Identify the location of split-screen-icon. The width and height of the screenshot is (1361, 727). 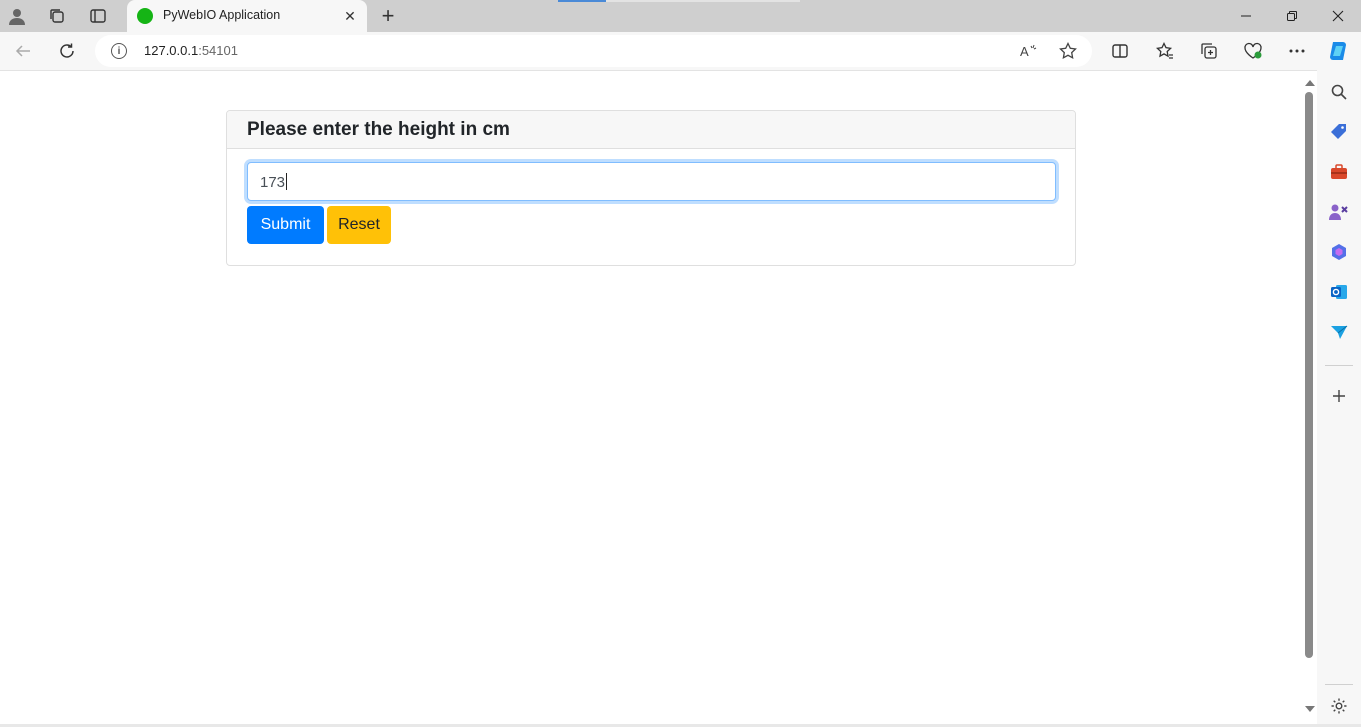
(1120, 51).